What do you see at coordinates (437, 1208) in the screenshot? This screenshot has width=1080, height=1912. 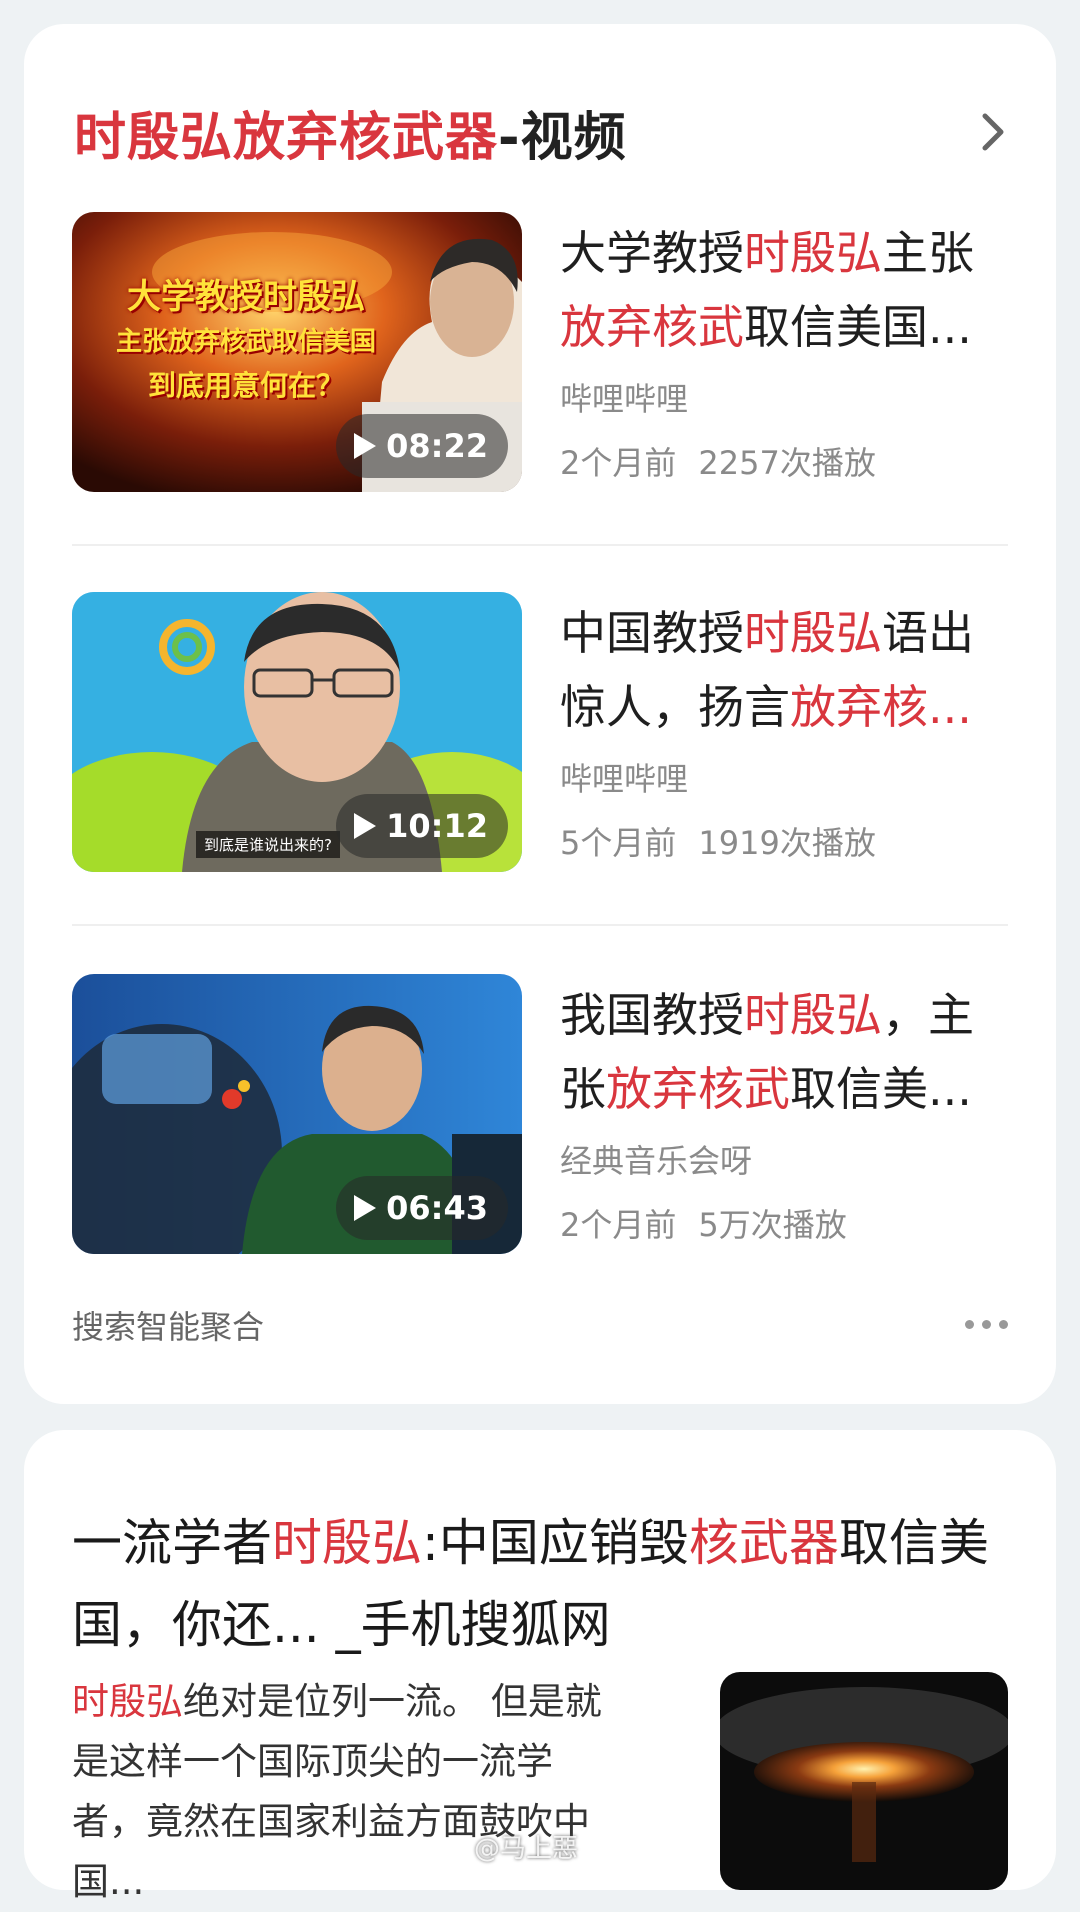 I see `video-duration: 06:43` at bounding box center [437, 1208].